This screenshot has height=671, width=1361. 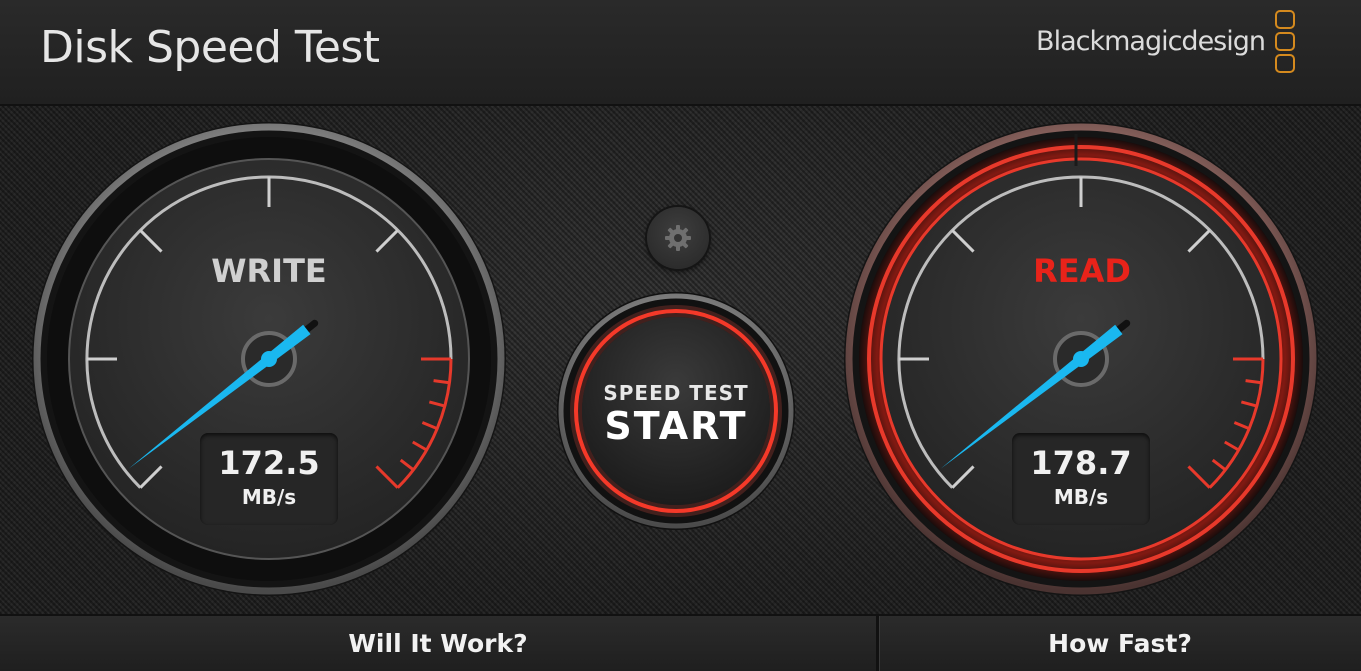 I want to click on how-fast-button: How Fast?, so click(x=1120, y=643).